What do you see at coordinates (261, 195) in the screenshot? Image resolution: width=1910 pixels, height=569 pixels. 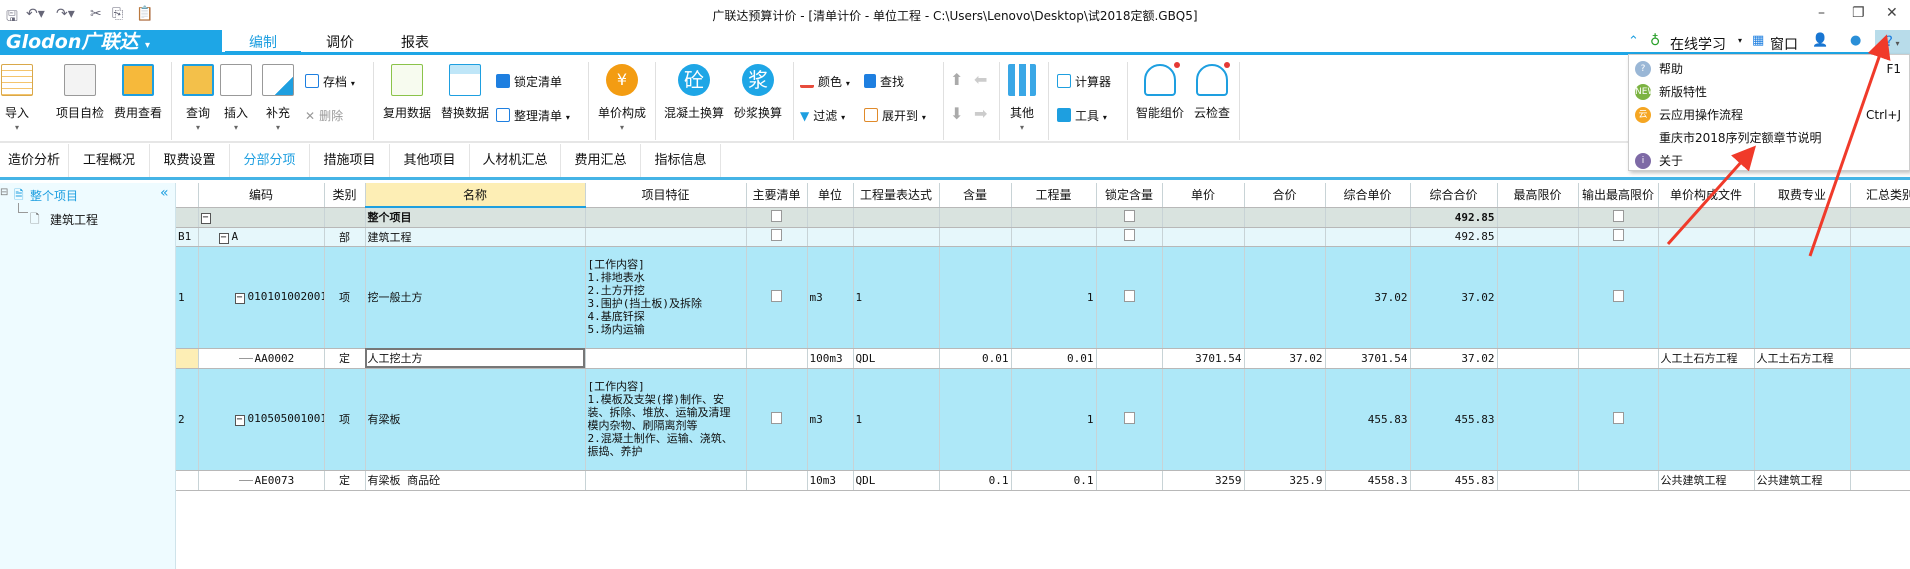 I see `column-header-1: 编码` at bounding box center [261, 195].